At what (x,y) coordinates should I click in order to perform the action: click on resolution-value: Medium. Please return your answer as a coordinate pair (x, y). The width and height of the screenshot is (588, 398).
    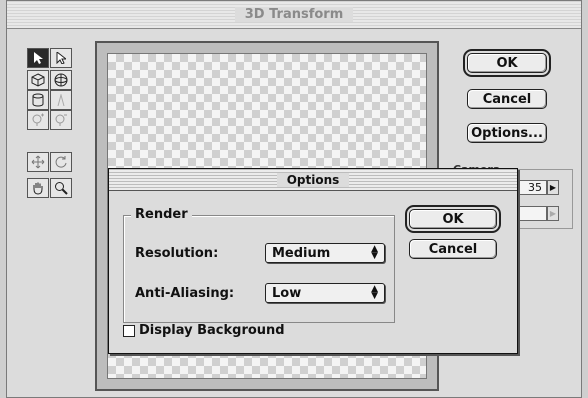
    Looking at the image, I should click on (301, 253).